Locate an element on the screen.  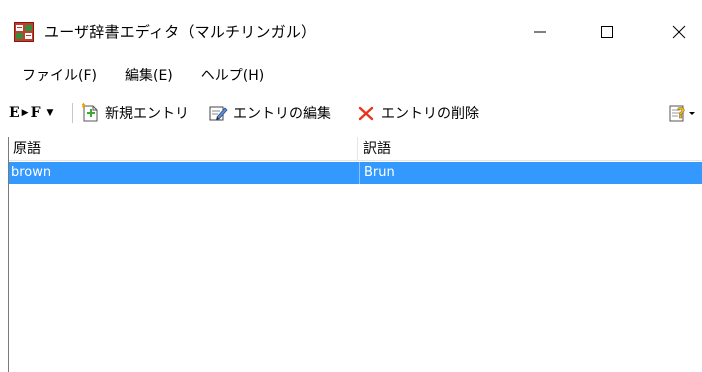
column-header-source: 原語 is located at coordinates (183, 149).